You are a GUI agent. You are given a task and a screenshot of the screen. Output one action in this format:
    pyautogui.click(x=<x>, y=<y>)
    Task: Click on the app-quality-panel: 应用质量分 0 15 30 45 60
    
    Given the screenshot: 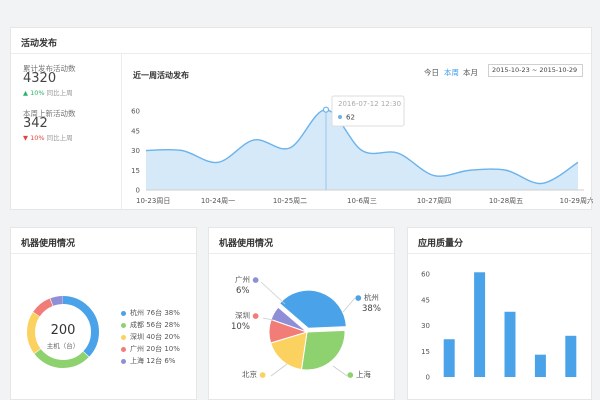 What is the action you would take?
    pyautogui.click(x=499, y=313)
    